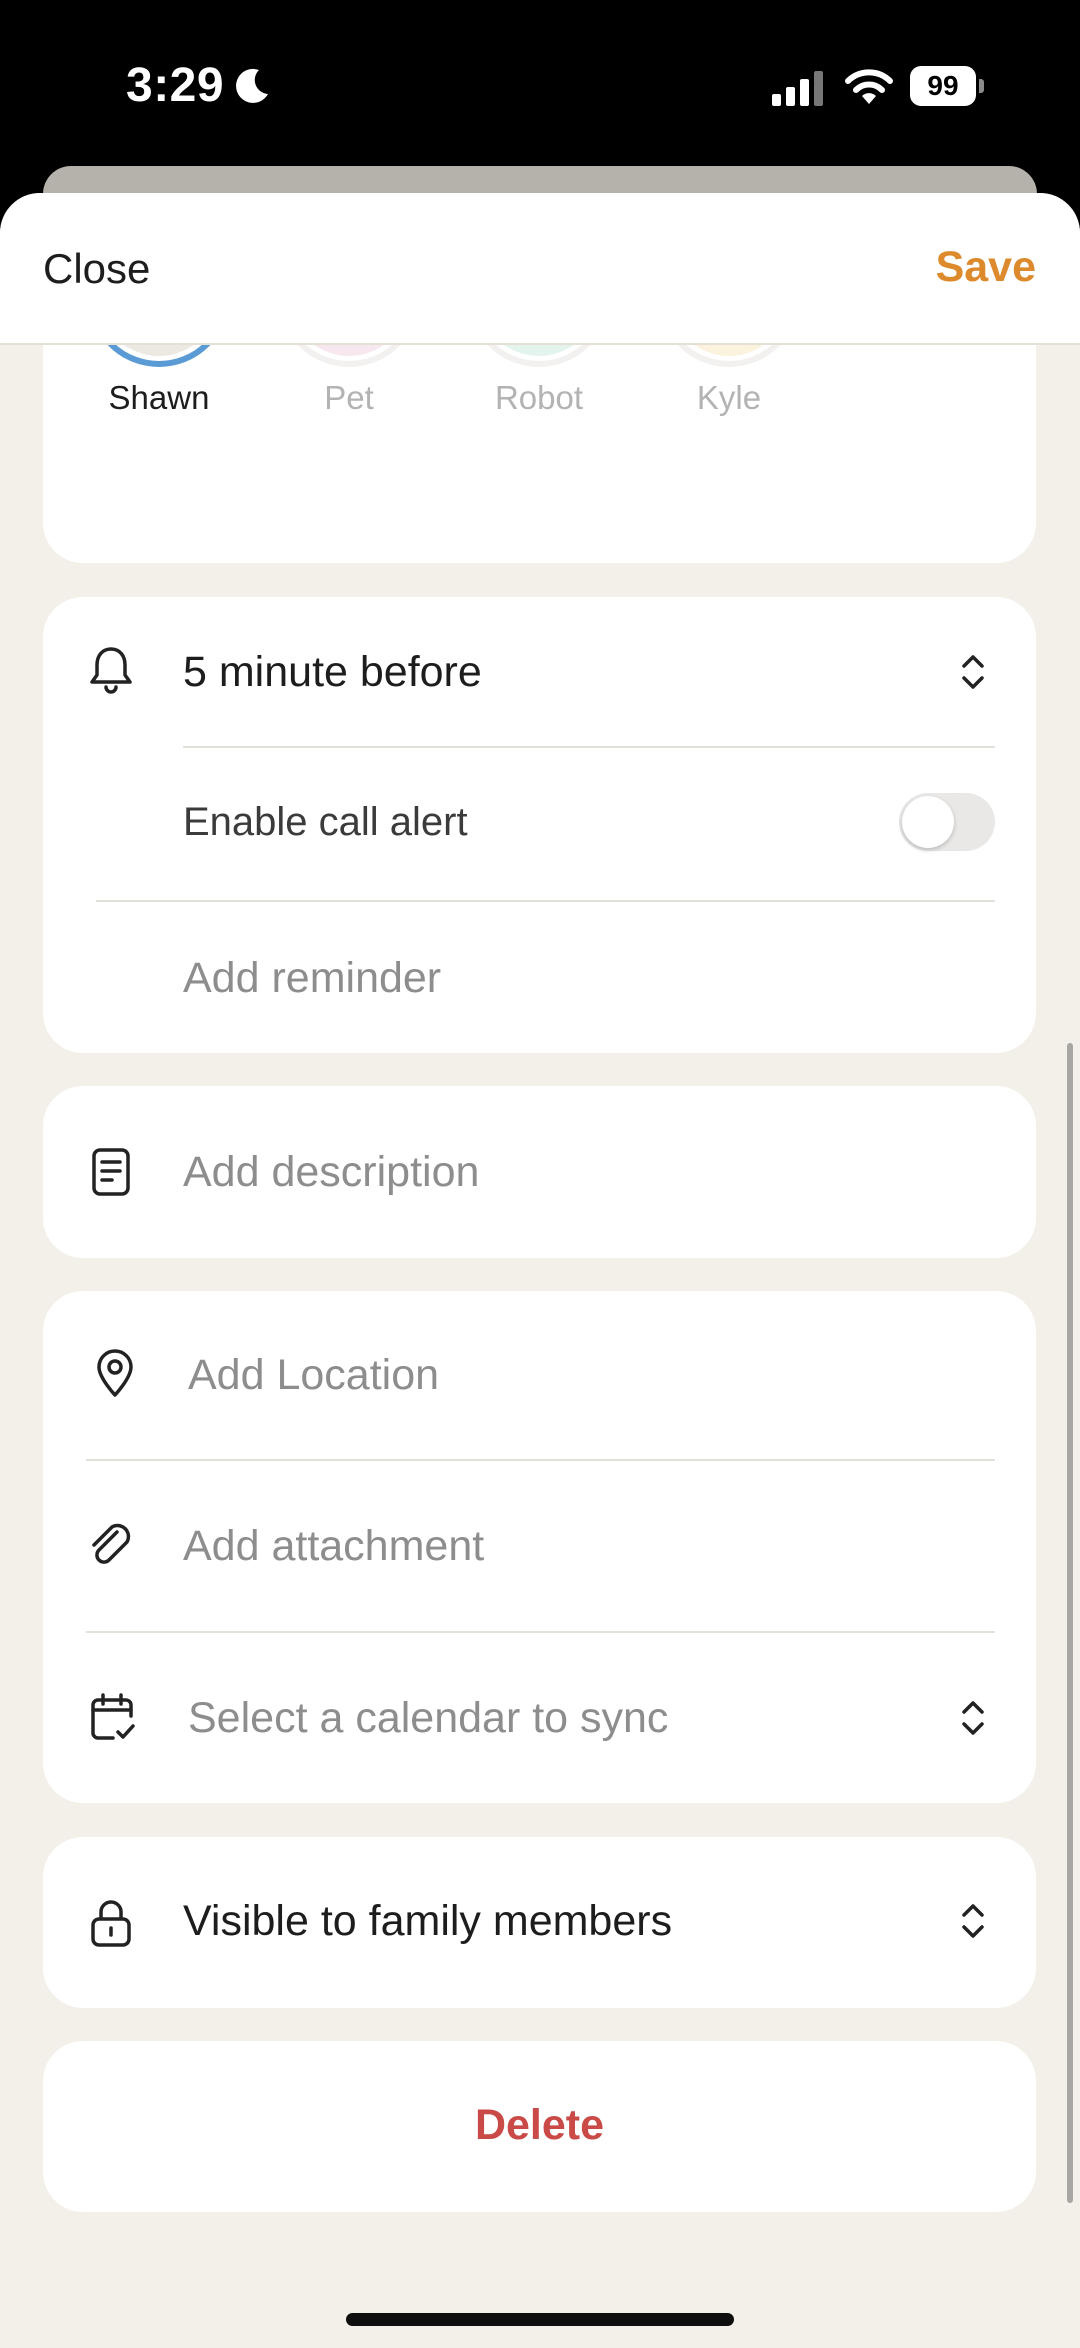 This screenshot has width=1080, height=2348. Describe the element at coordinates (869, 86) in the screenshot. I see `wifi-icon` at that location.